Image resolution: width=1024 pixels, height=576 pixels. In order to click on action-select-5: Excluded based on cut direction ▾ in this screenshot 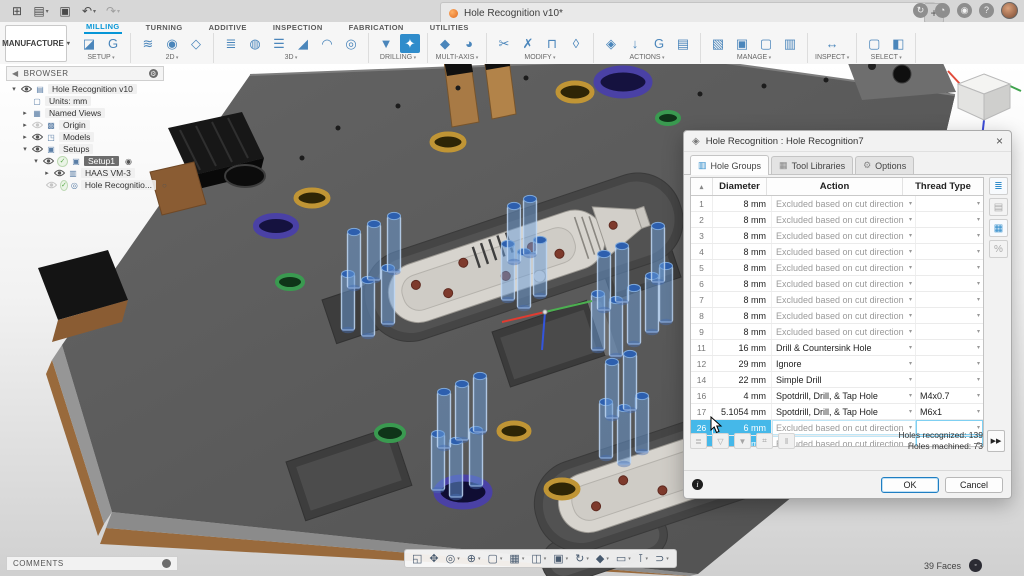, I will do `click(844, 267)`.